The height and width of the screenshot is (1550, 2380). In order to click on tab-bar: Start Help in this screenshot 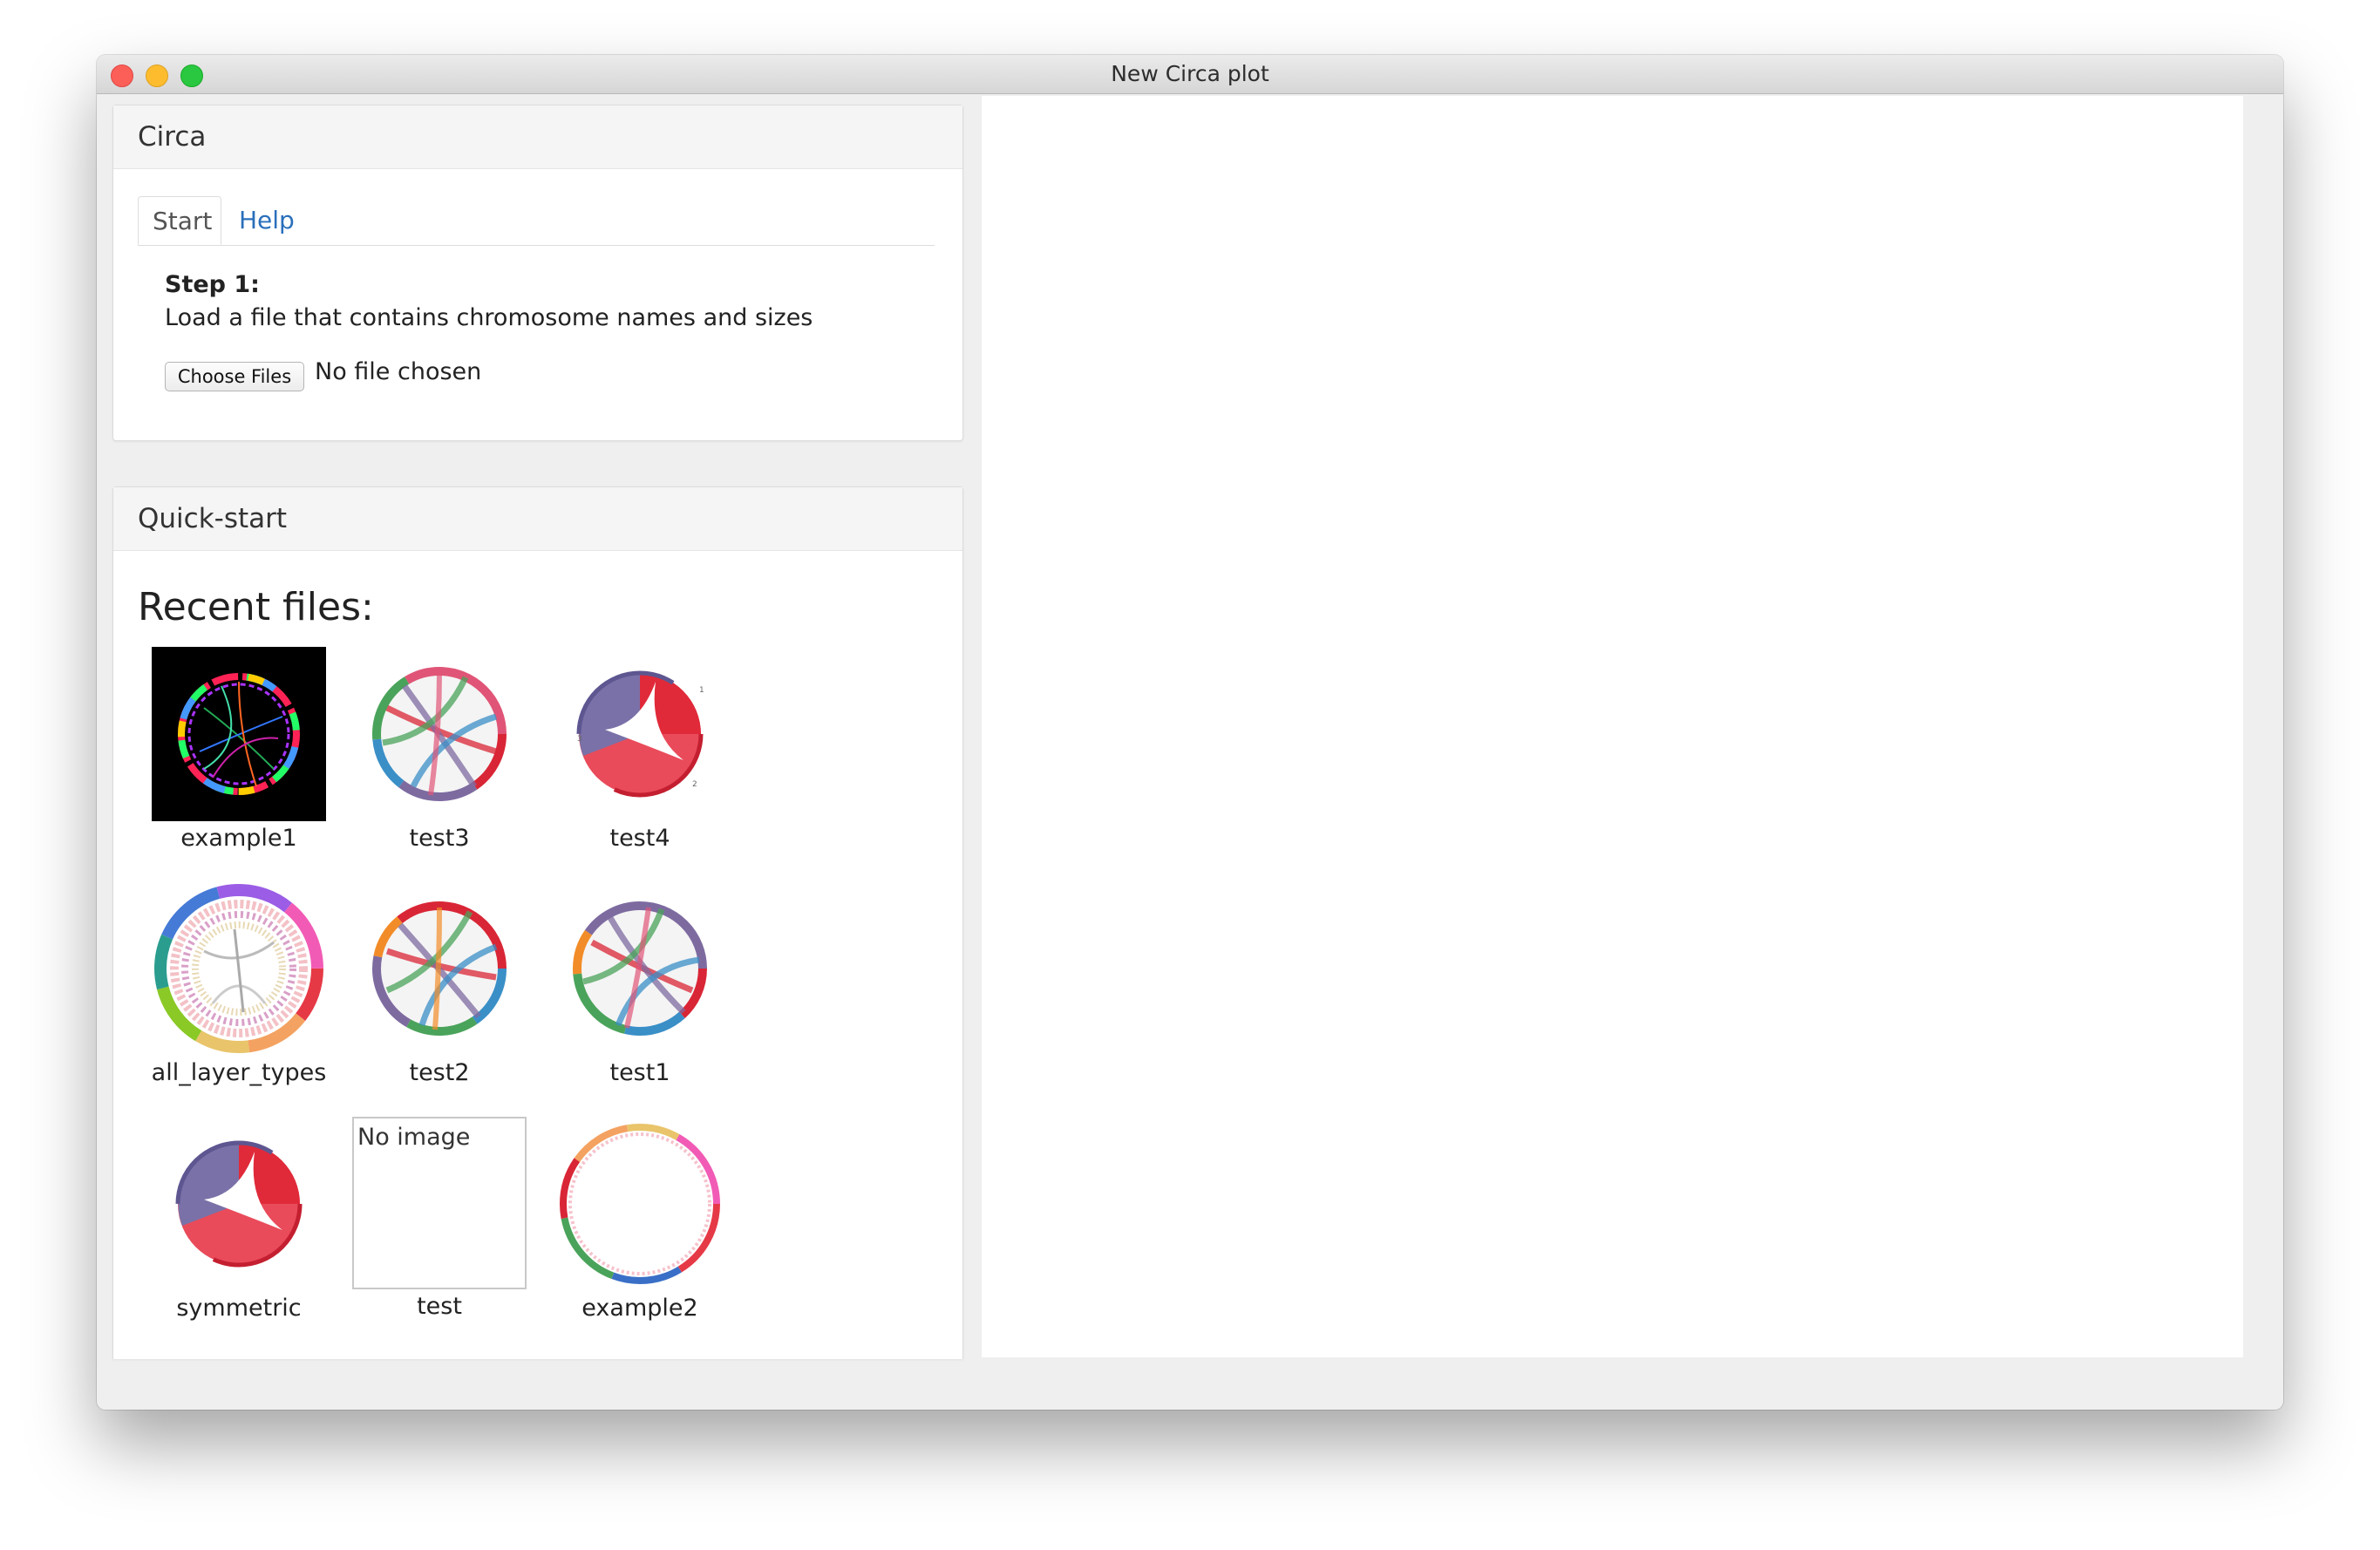, I will do `click(536, 221)`.